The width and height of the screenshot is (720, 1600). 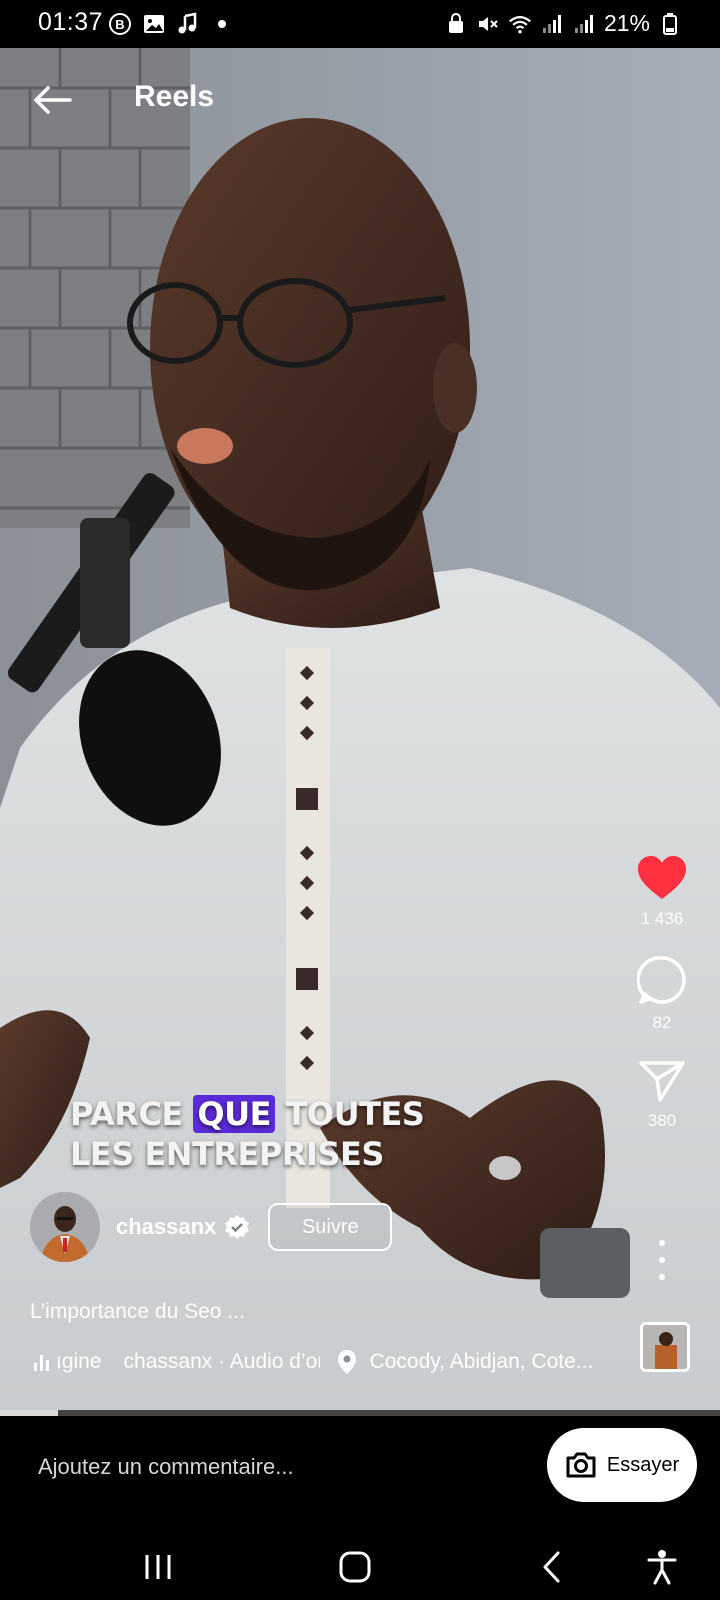 I want to click on try-button-label: Essayer, so click(x=643, y=1464).